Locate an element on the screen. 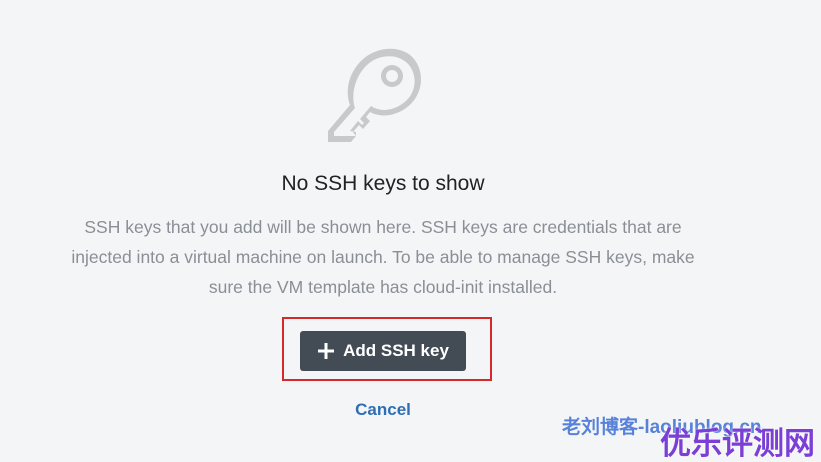  empty-state-title: No SSH keys to show is located at coordinates (383, 183).